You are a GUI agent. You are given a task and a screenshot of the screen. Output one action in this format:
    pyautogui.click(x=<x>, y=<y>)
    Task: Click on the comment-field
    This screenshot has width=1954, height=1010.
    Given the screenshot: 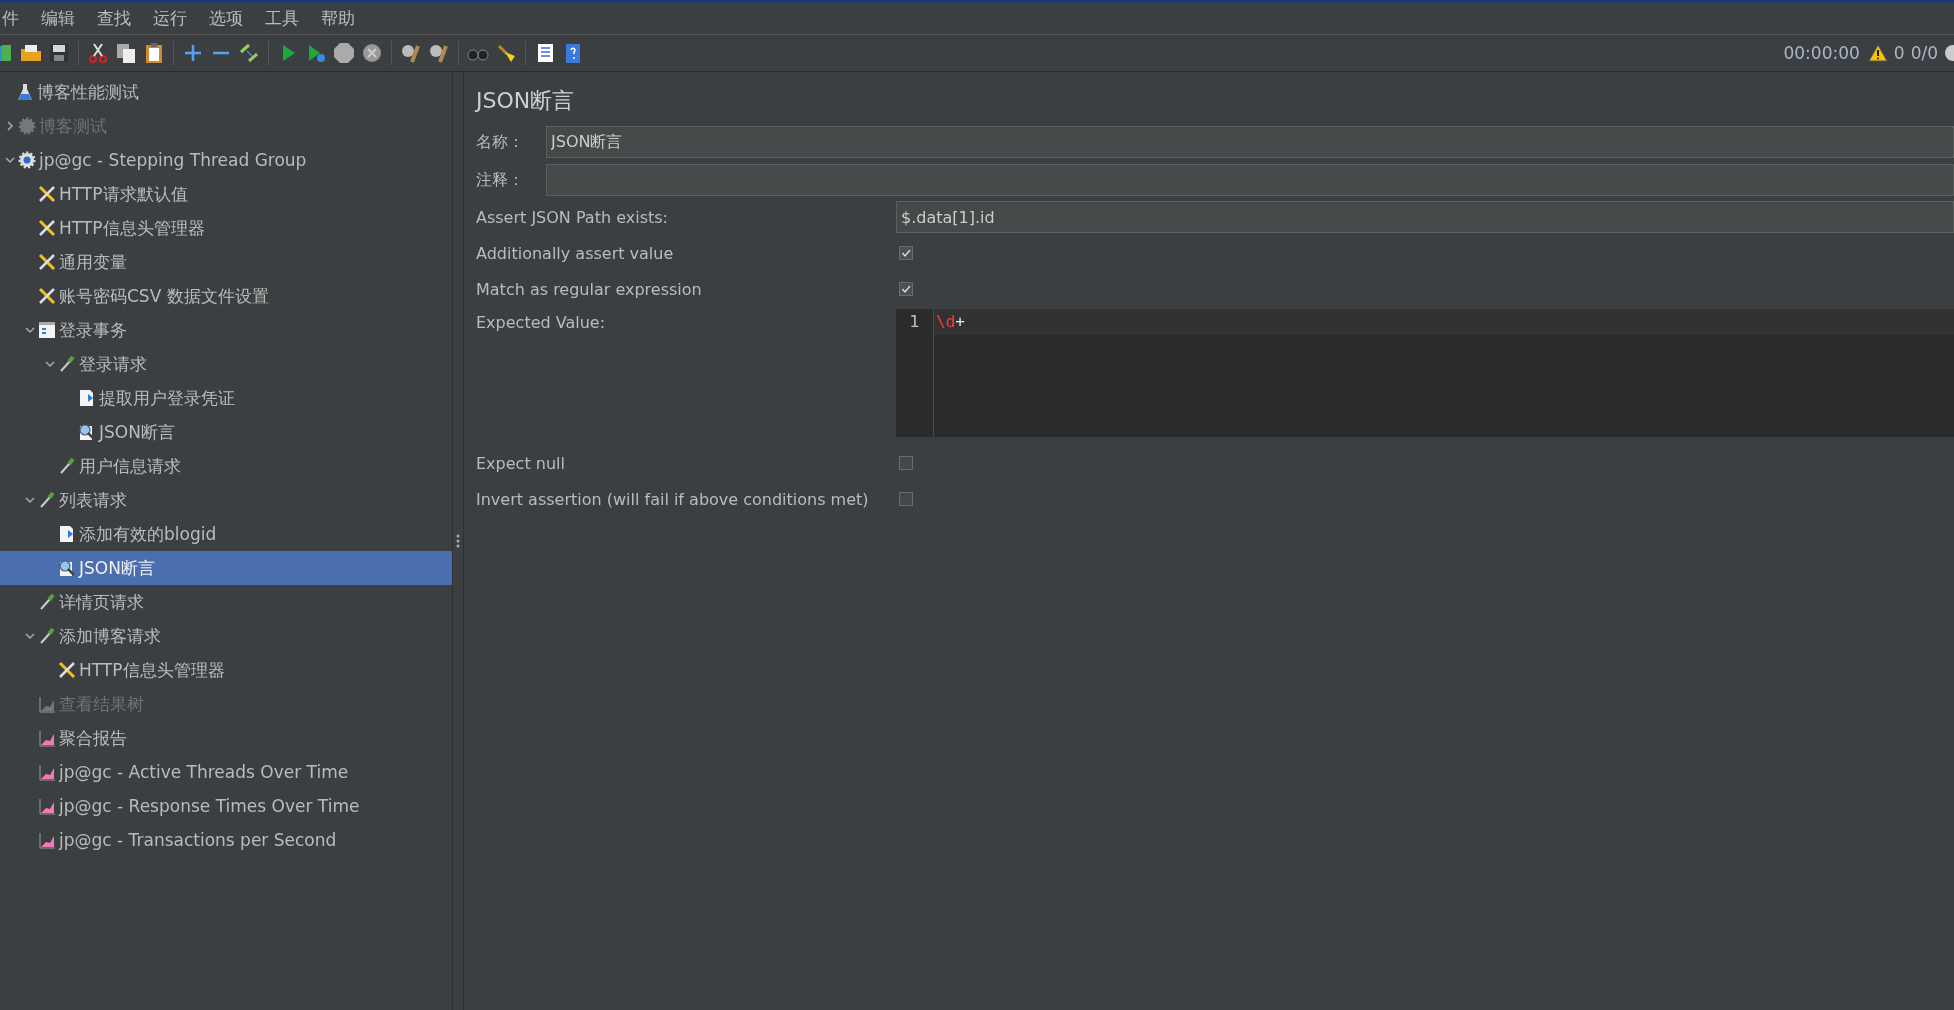 What is the action you would take?
    pyautogui.click(x=1250, y=180)
    